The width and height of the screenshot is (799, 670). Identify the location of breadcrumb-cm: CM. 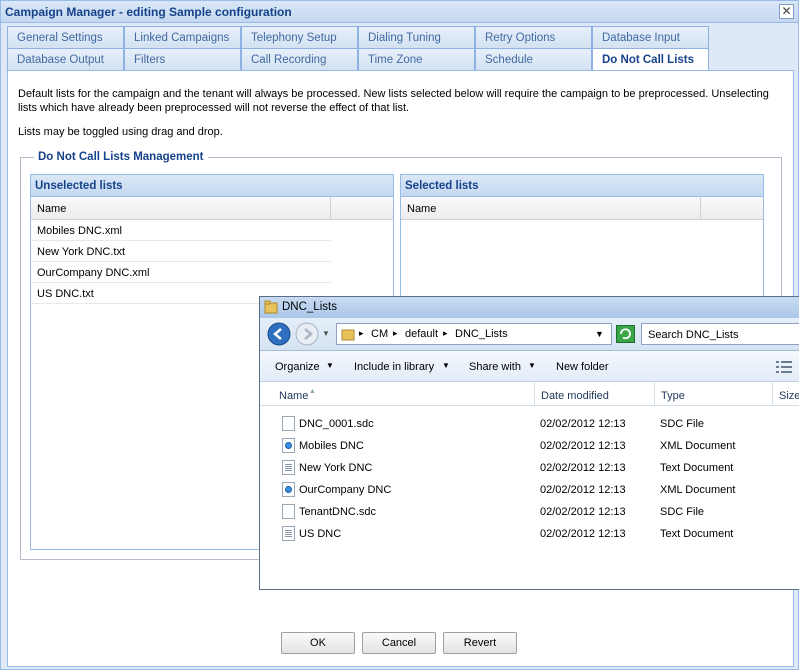
(379, 334).